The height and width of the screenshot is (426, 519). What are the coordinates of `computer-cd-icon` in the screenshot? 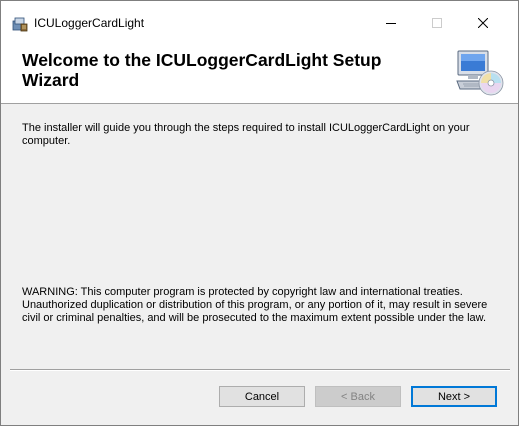 It's located at (479, 74).